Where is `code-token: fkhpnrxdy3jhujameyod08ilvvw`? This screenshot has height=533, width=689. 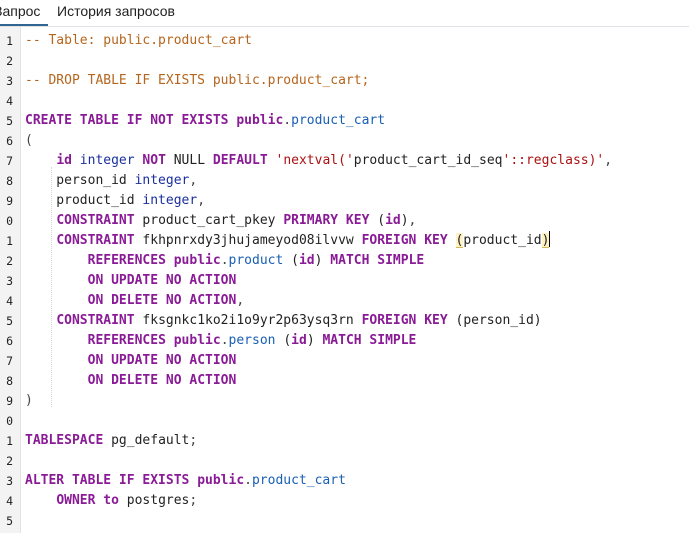
code-token: fkhpnrxdy3jhujameyod08ilvvw is located at coordinates (248, 240).